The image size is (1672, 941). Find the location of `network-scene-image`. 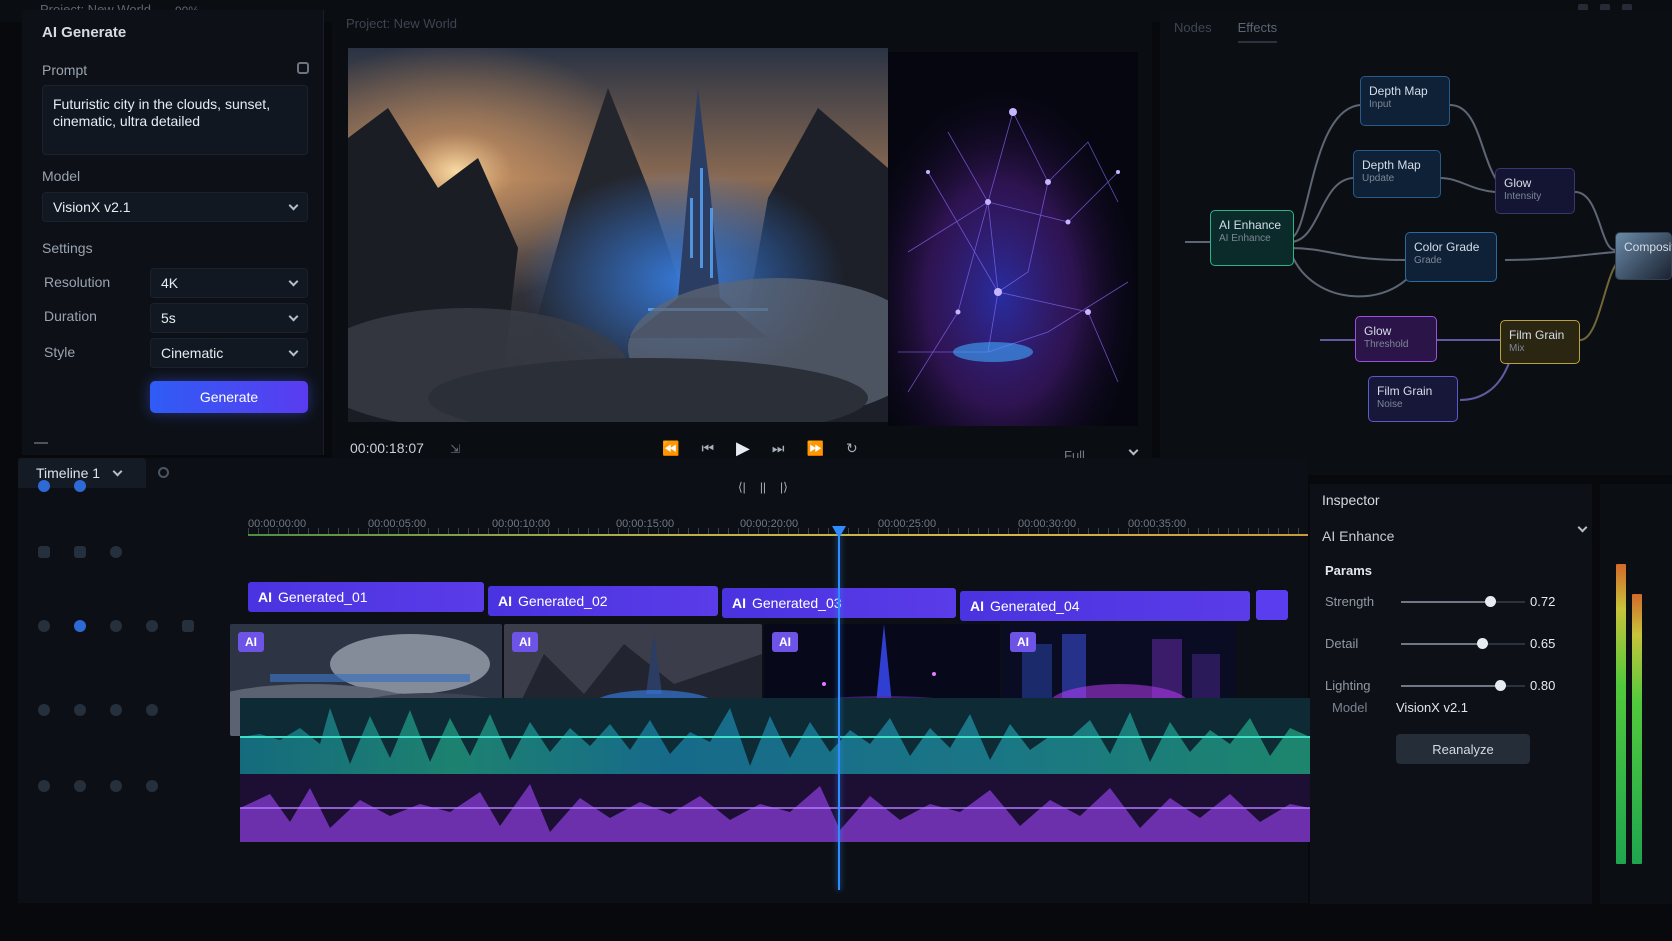

network-scene-image is located at coordinates (1013, 239).